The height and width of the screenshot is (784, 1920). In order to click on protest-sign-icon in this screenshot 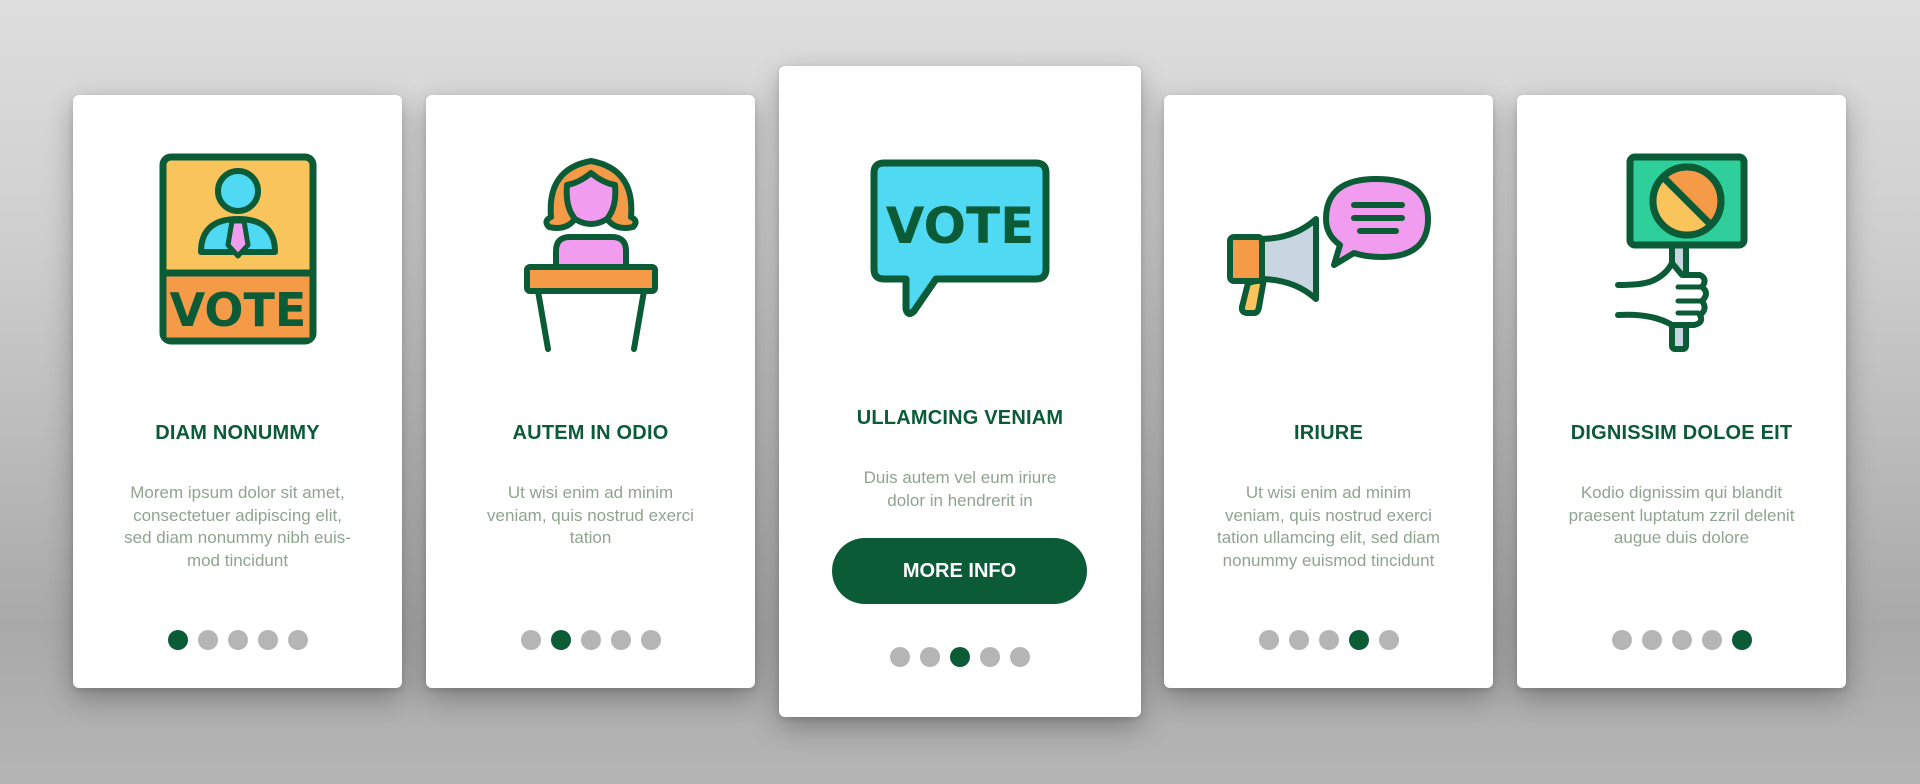, I will do `click(1681, 253)`.